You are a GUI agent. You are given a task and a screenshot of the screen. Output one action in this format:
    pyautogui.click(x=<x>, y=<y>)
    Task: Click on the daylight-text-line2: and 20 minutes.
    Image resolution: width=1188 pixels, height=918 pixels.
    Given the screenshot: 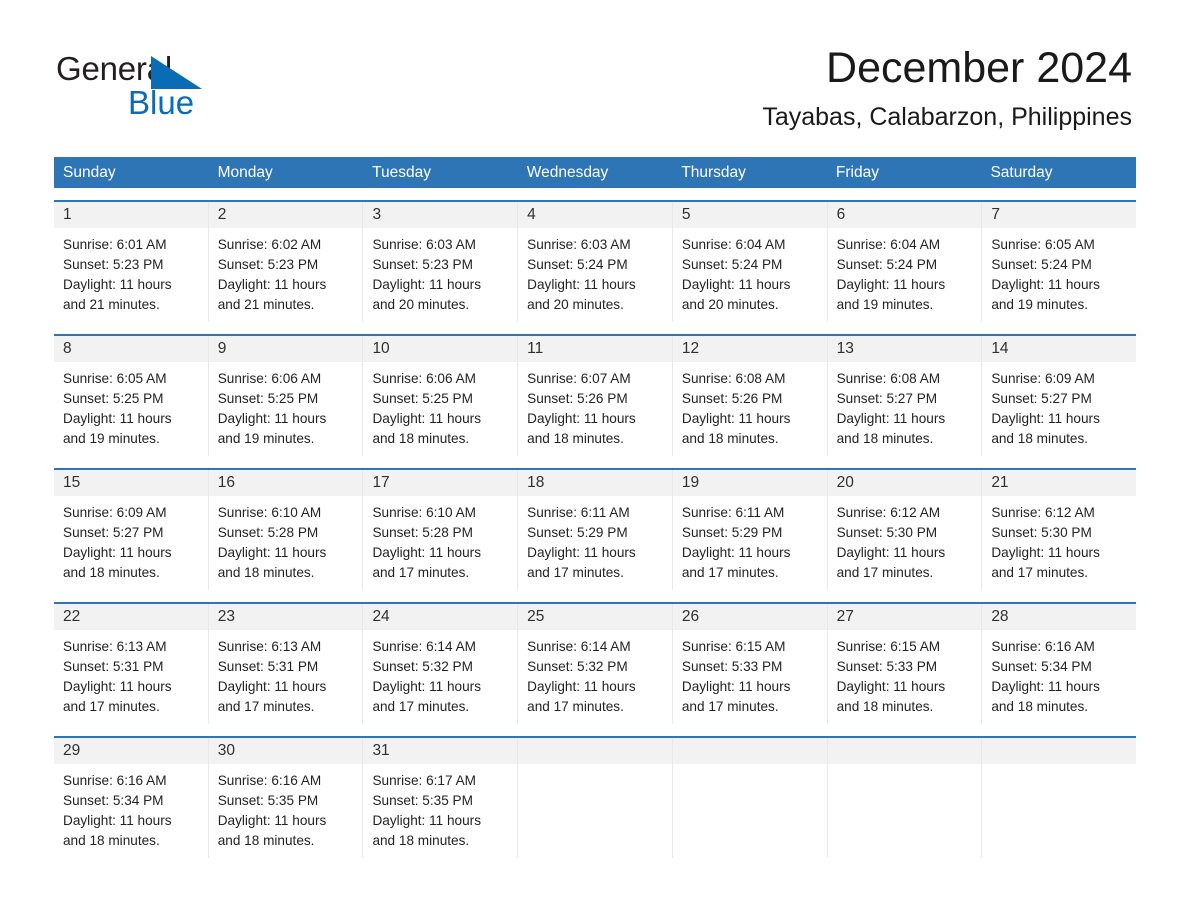 What is the action you would take?
    pyautogui.click(x=421, y=304)
    